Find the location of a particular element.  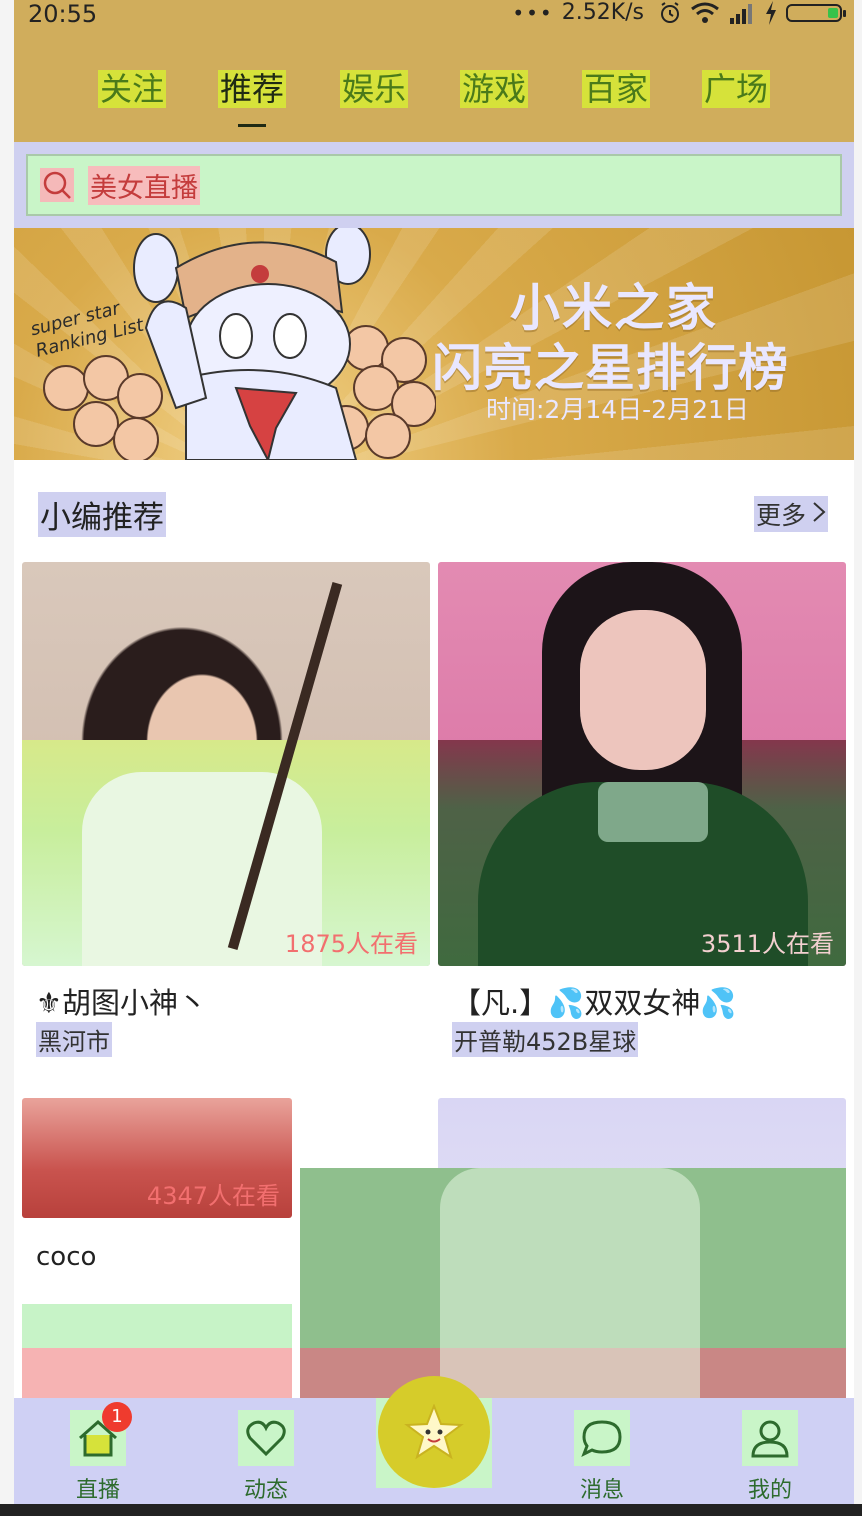

more-button: 更多 is located at coordinates (791, 514).